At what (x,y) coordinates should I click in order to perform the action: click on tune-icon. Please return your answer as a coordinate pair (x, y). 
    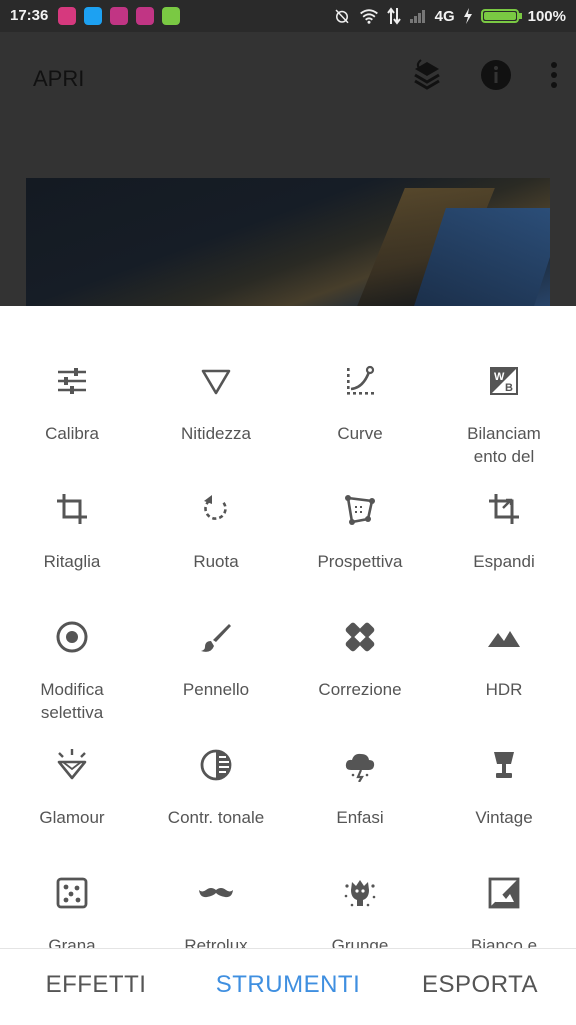
    Looking at the image, I should click on (72, 381).